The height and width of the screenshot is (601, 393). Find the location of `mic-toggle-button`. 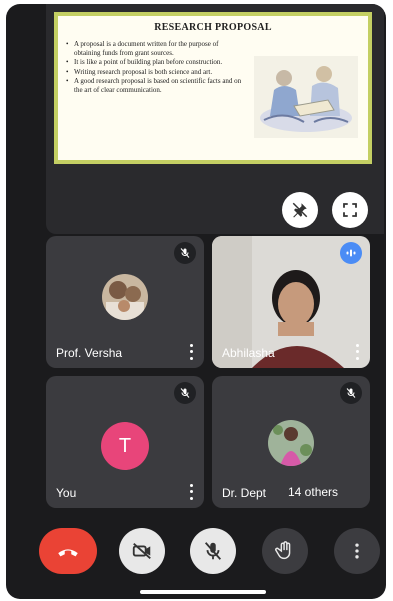

mic-toggle-button is located at coordinates (213, 551).